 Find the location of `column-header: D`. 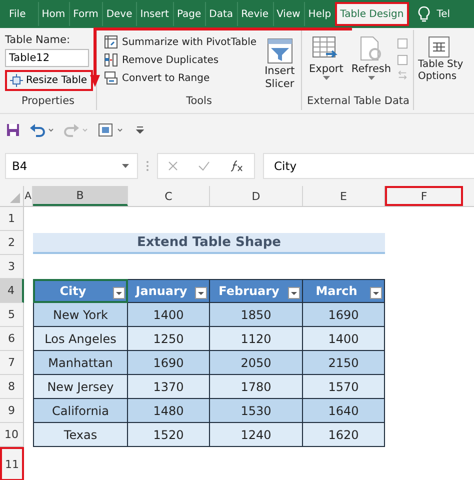

column-header: D is located at coordinates (256, 196).